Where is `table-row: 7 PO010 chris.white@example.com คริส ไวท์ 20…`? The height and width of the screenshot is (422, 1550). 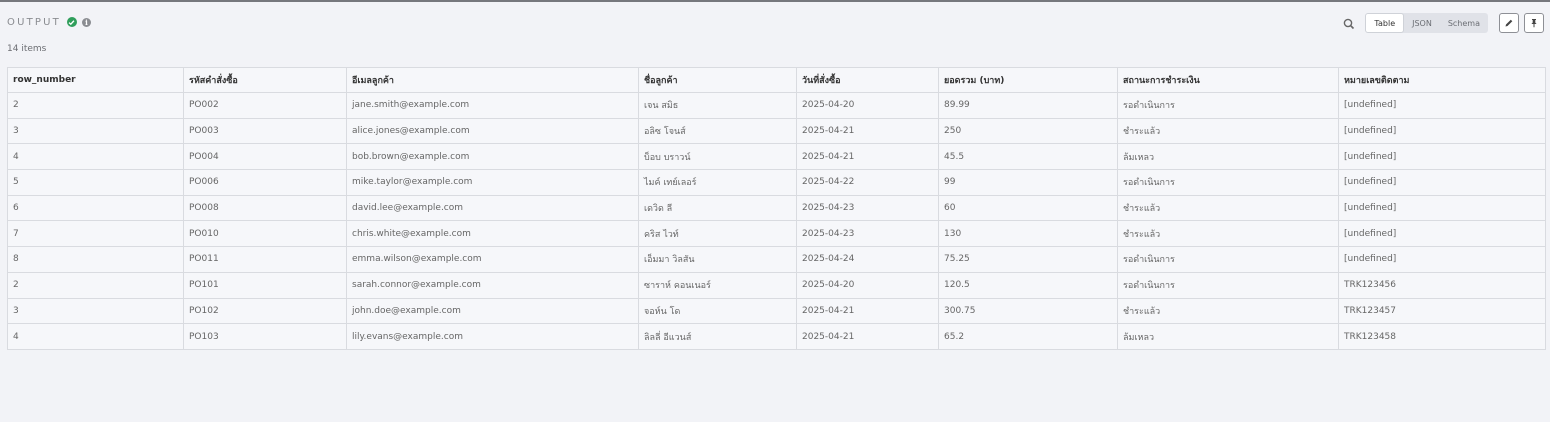
table-row: 7 PO010 chris.white@example.com คริส ไวท์ 20… is located at coordinates (776, 234).